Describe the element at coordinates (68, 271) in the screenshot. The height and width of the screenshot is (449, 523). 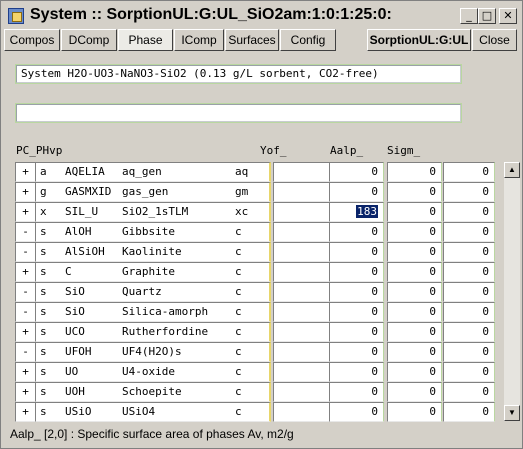
I see `phase-key: C` at that location.